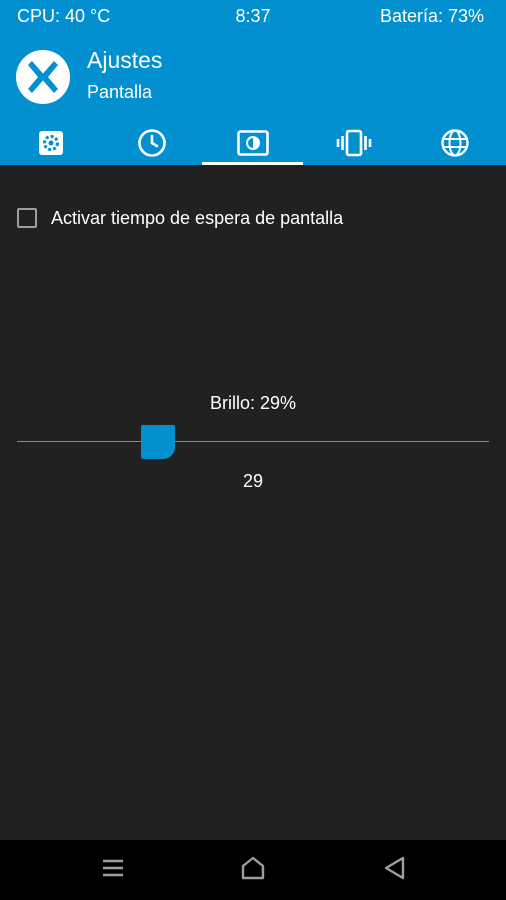  I want to click on screen-timeout-checkbox-row: Activar tiempo de espera de pantalla, so click(180, 218).